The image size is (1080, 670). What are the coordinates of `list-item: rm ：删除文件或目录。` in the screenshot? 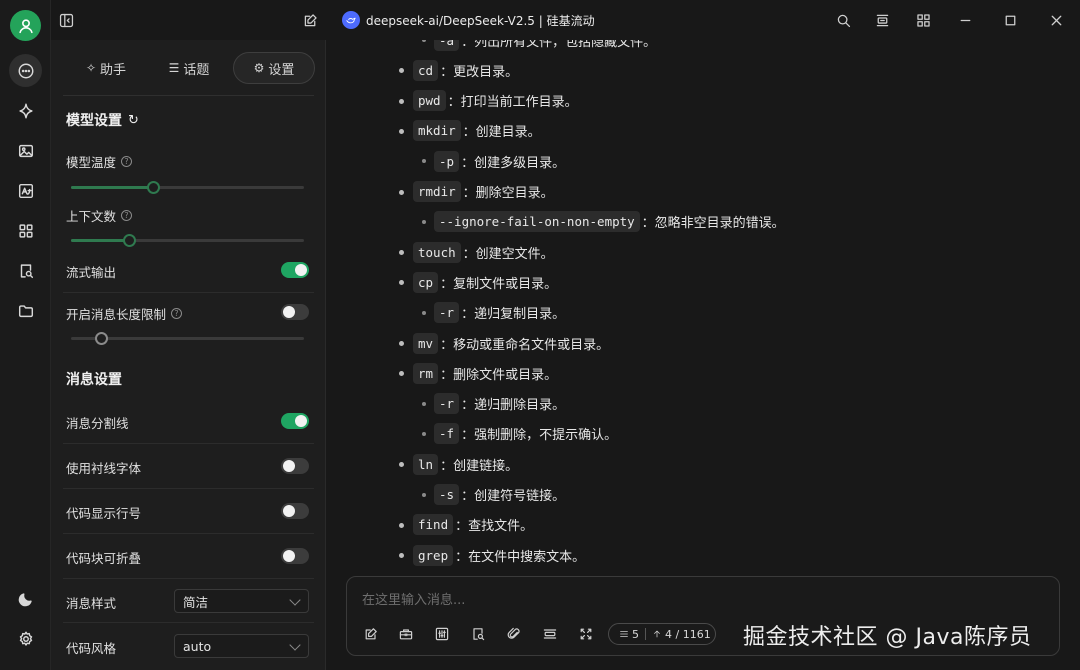 It's located at (485, 373).